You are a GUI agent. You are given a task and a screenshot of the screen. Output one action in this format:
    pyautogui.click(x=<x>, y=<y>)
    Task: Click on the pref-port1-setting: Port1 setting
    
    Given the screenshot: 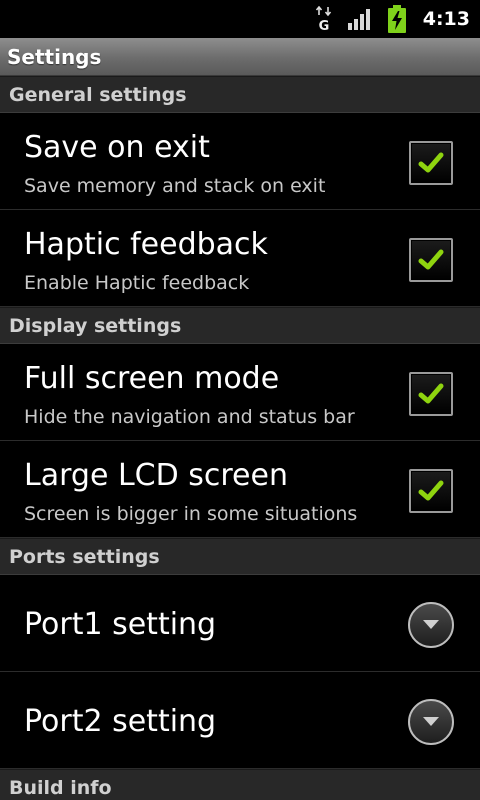 What is the action you would take?
    pyautogui.click(x=240, y=623)
    